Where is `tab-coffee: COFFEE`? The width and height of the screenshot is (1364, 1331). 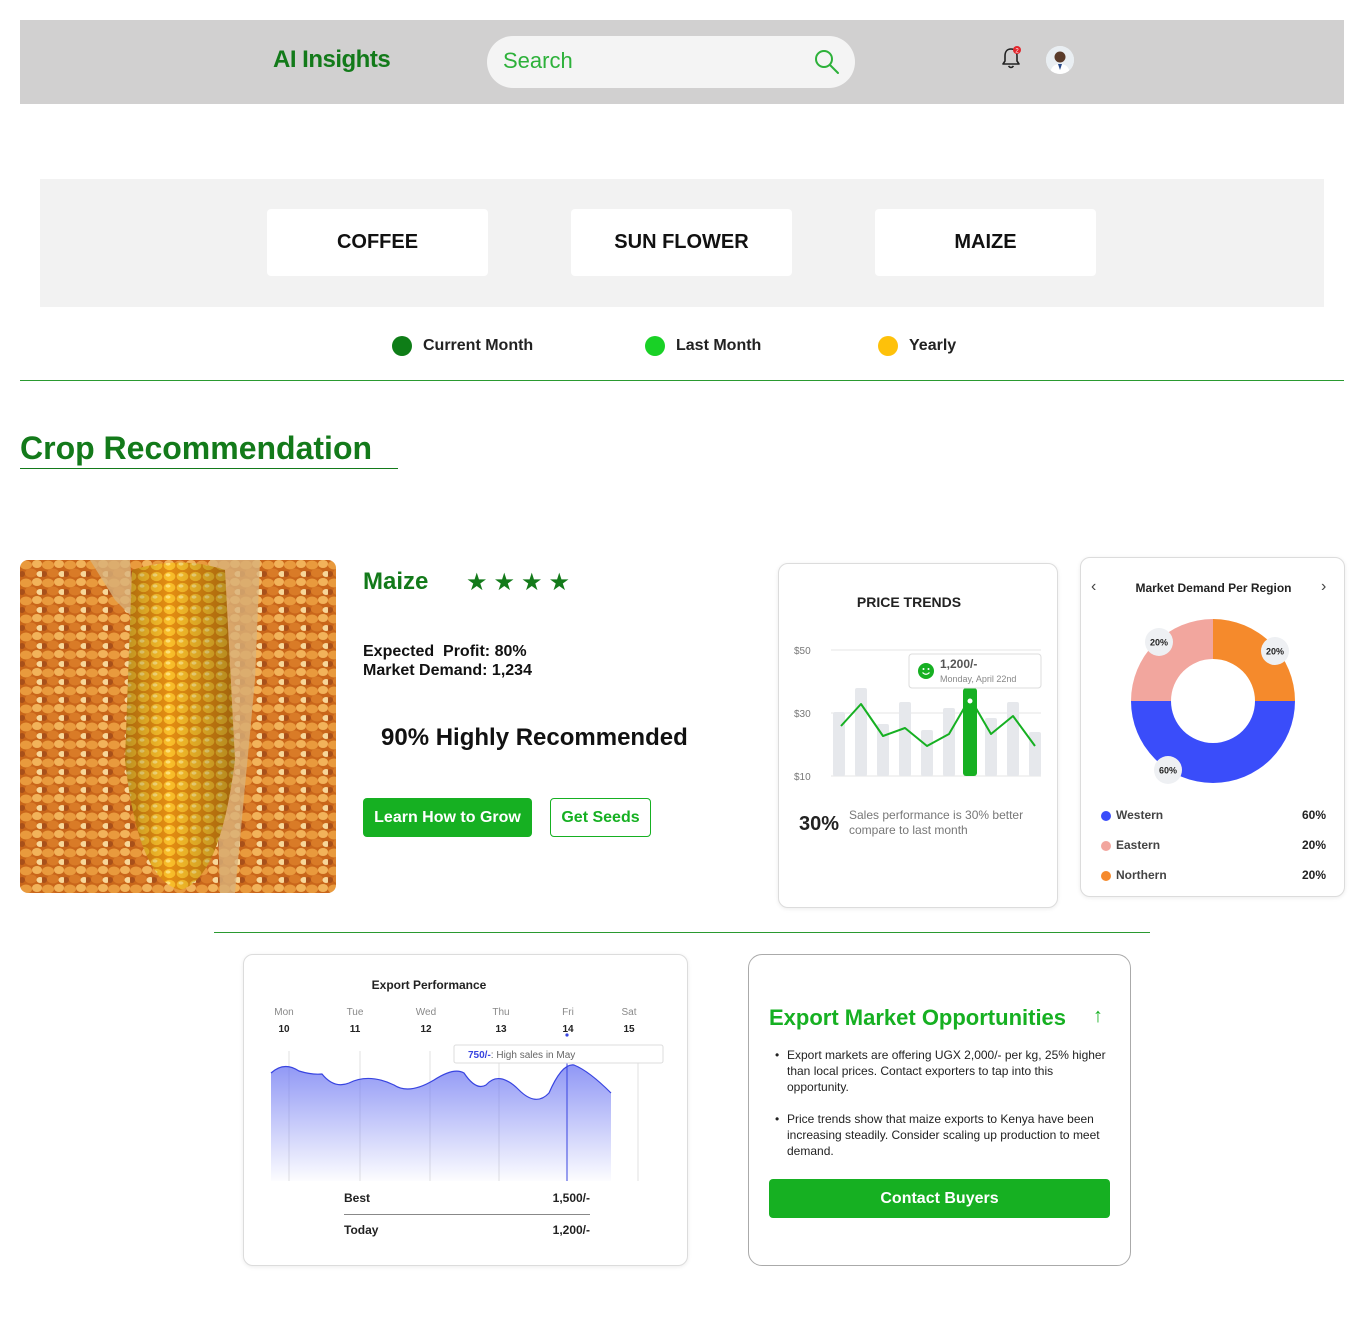 tab-coffee: COFFEE is located at coordinates (377, 242).